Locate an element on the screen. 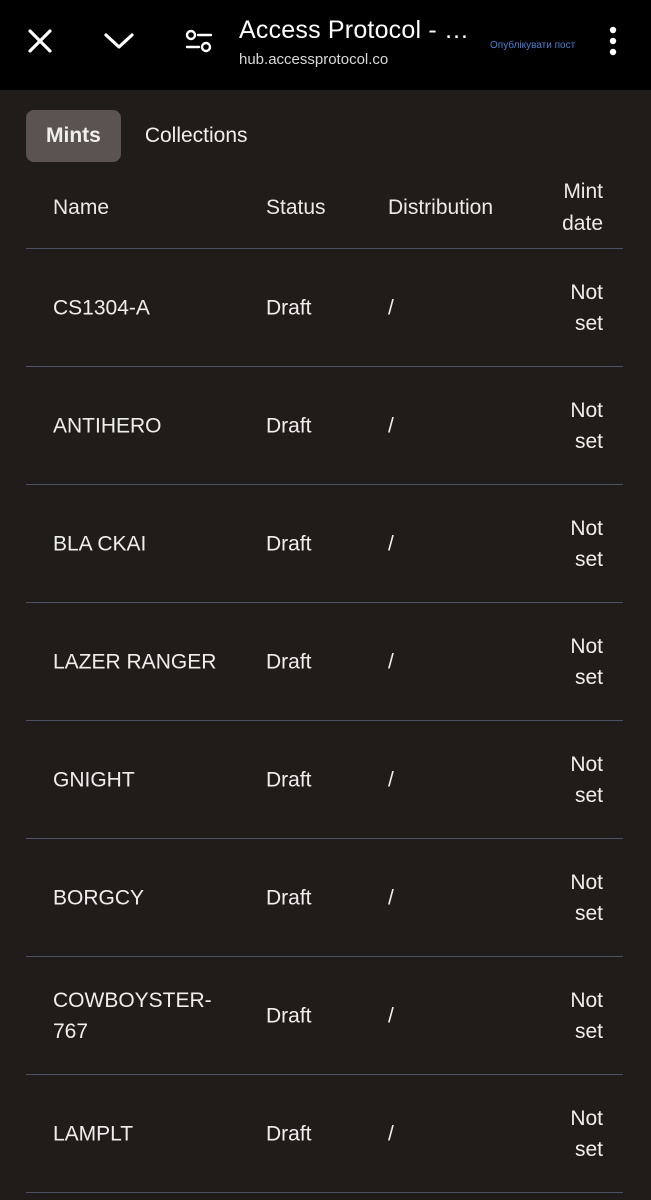  tune-icon is located at coordinates (199, 41).